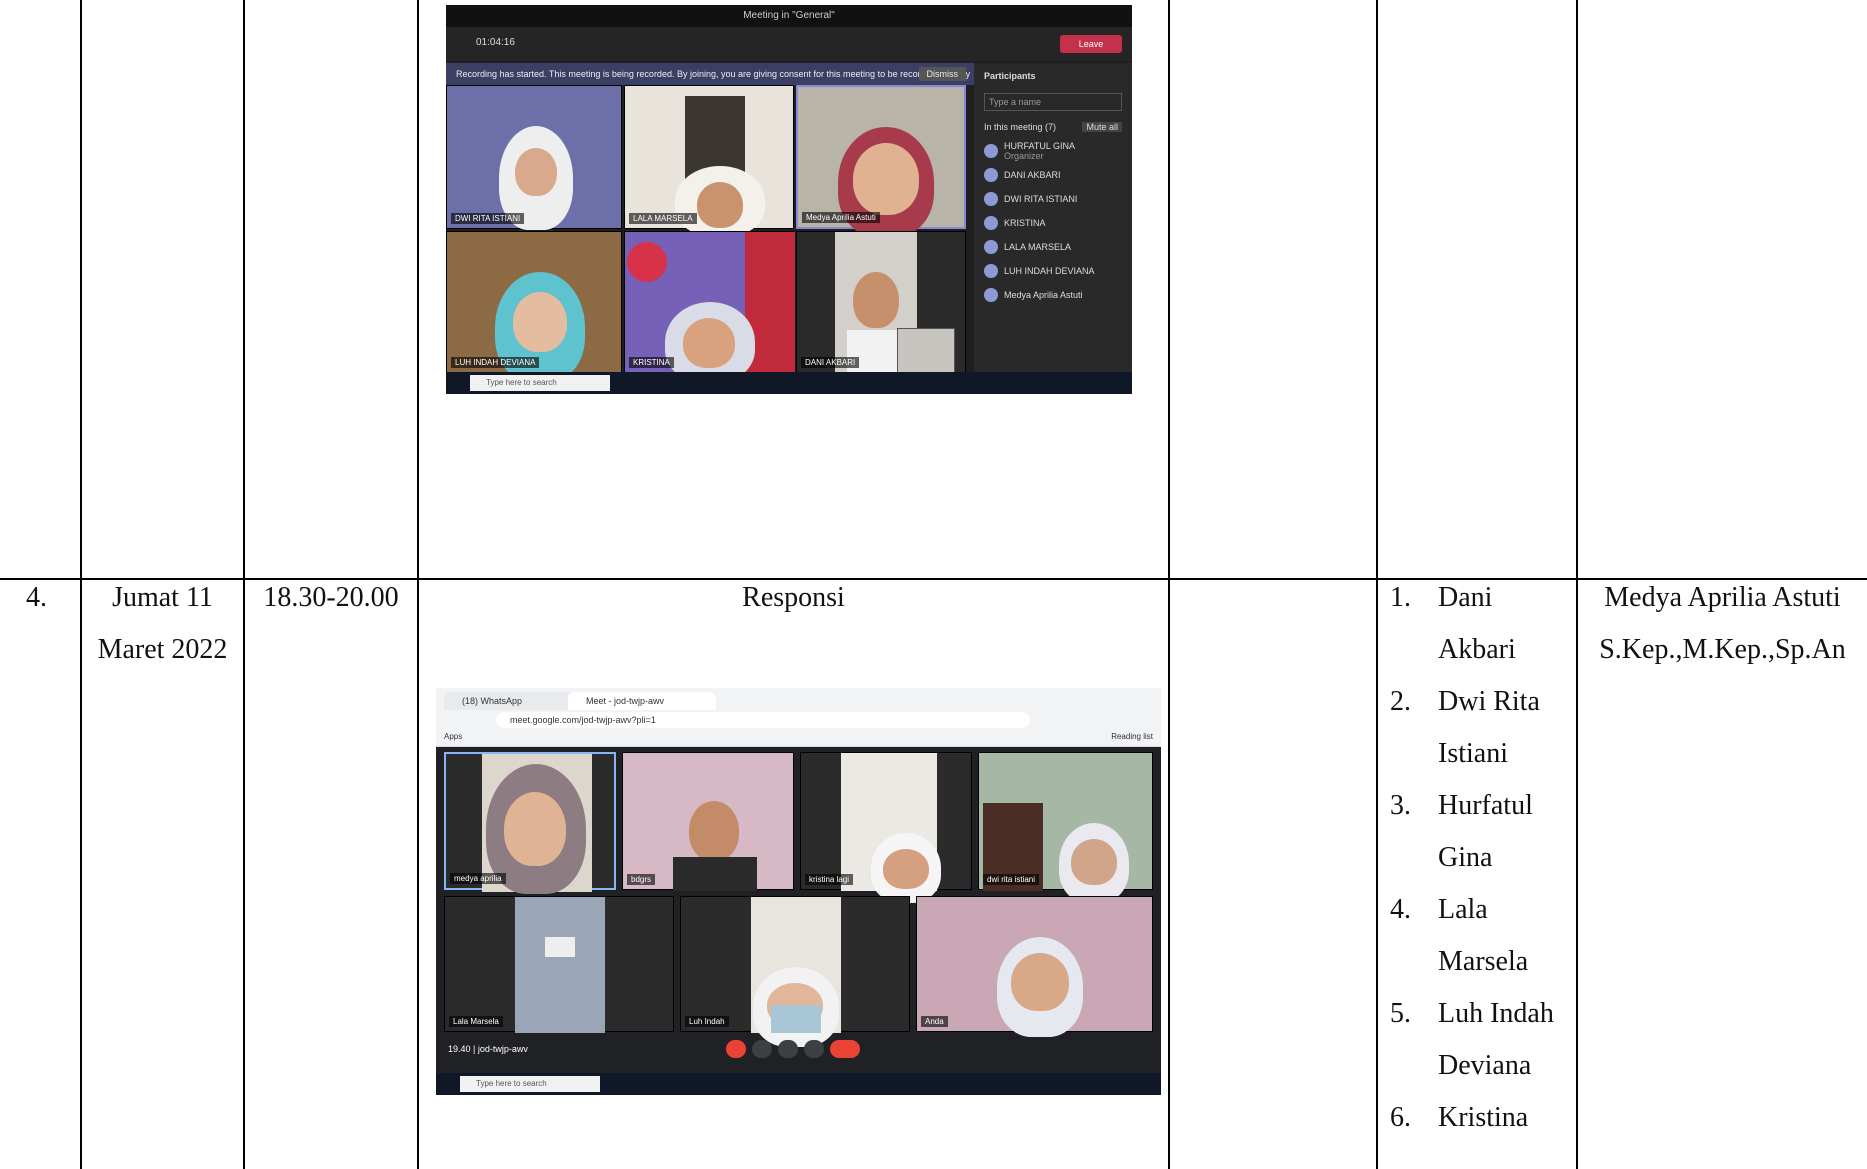  Describe the element at coordinates (1091, 44) in the screenshot. I see `leave-button: Leave` at that location.